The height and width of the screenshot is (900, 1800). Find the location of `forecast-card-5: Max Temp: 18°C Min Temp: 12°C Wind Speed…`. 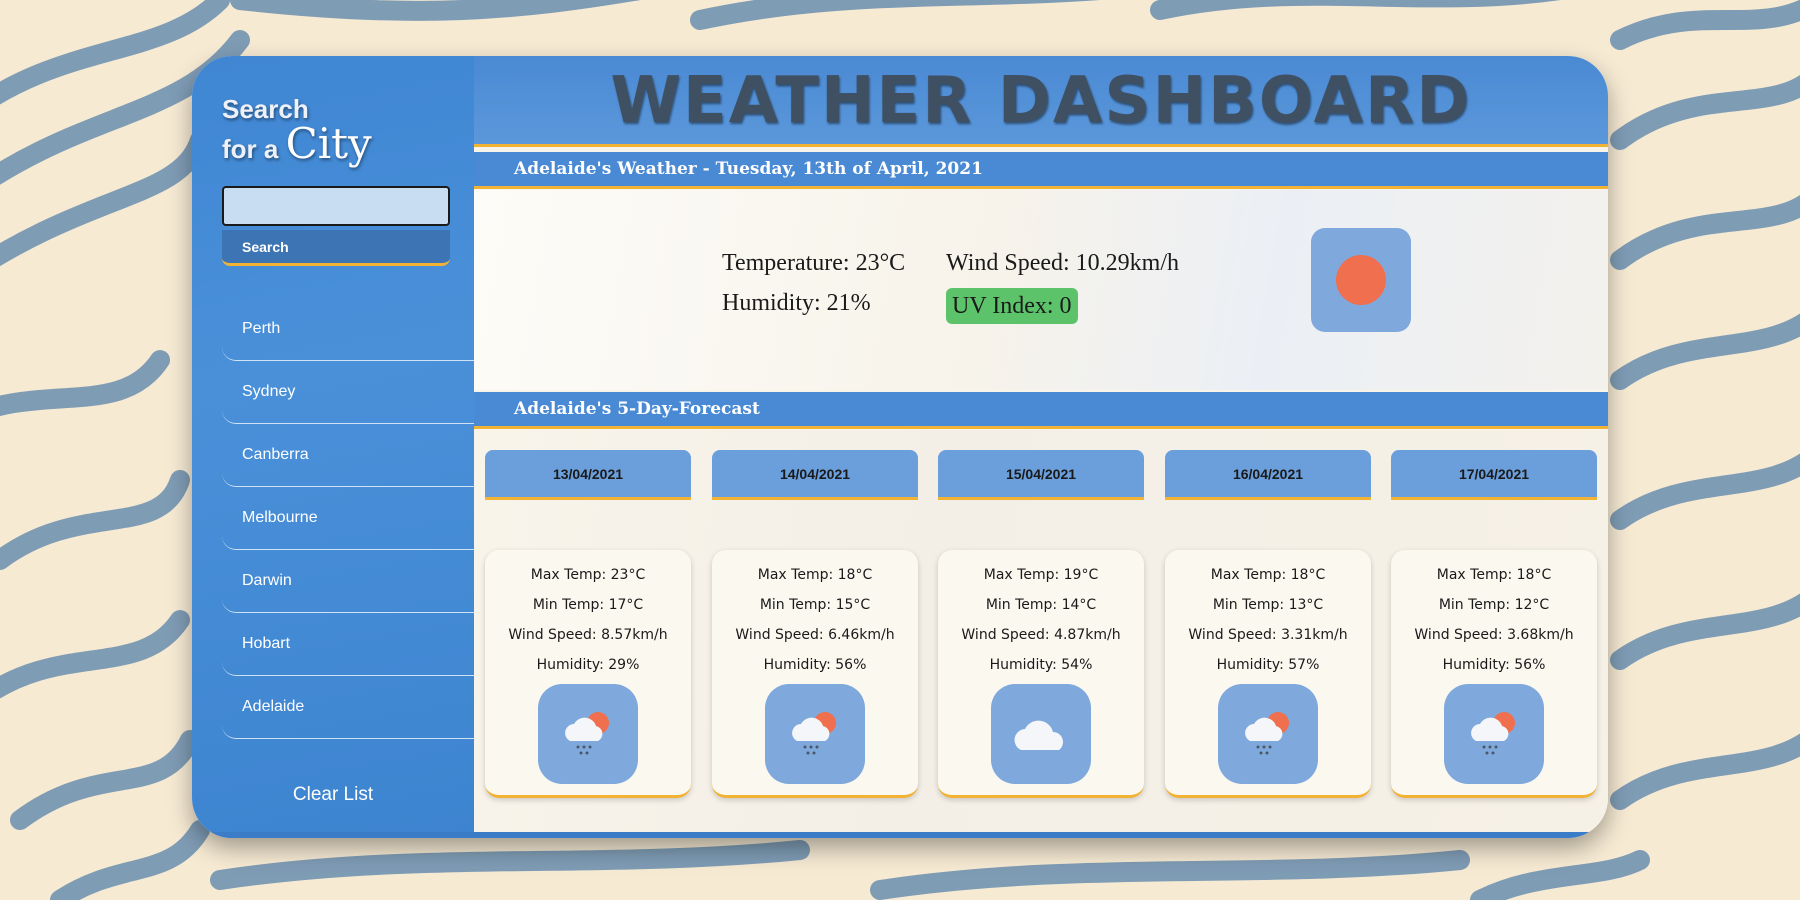

forecast-card-5: Max Temp: 18°C Min Temp: 12°C Wind Speed… is located at coordinates (1494, 674).